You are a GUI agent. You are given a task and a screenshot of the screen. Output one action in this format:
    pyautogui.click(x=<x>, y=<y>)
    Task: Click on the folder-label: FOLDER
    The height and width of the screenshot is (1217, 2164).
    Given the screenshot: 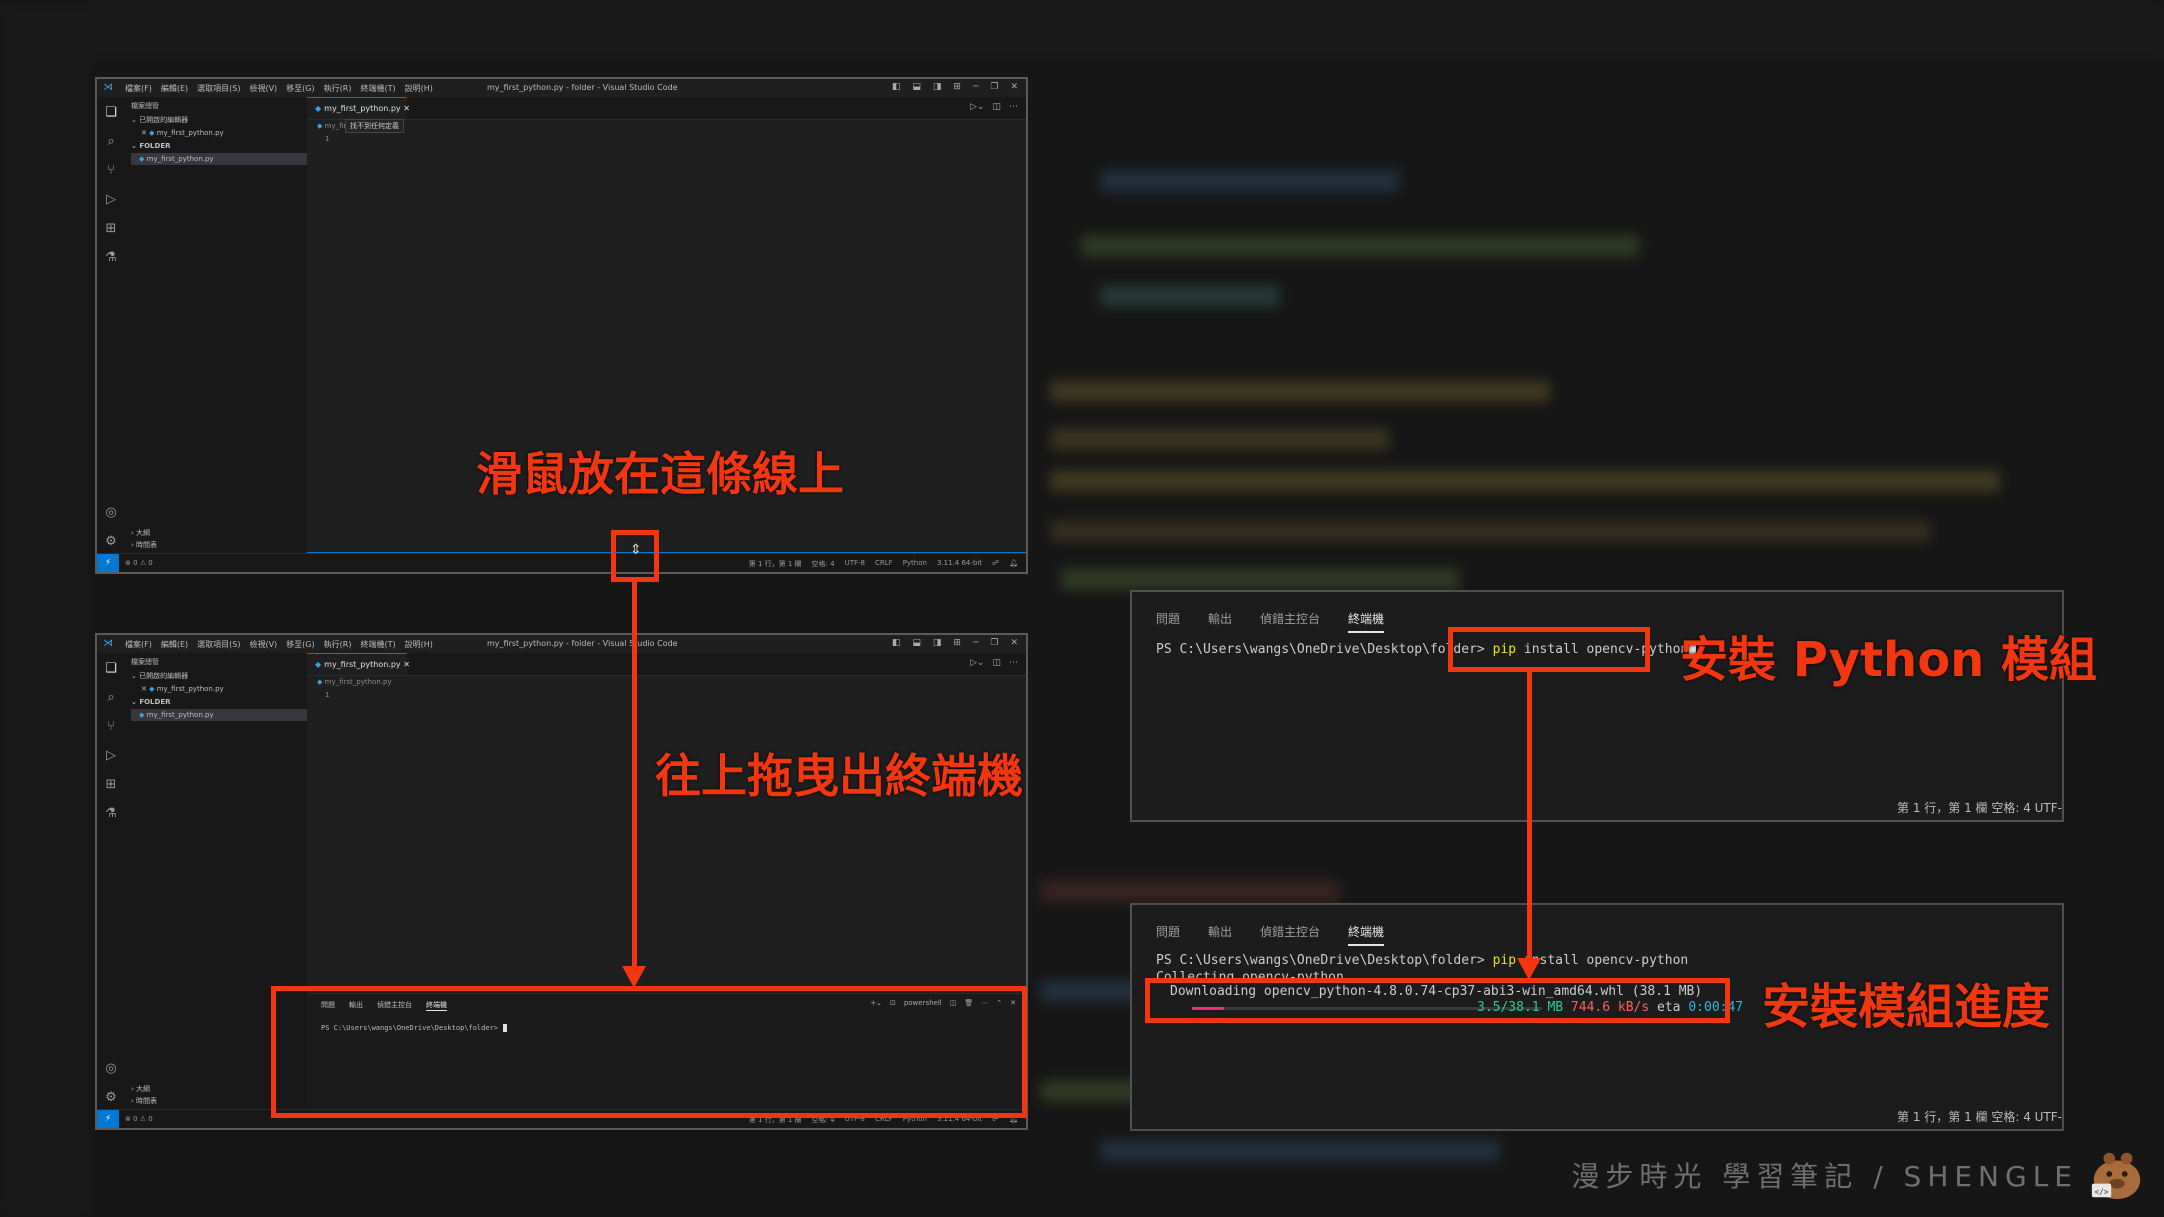 What is the action you would take?
    pyautogui.click(x=155, y=146)
    